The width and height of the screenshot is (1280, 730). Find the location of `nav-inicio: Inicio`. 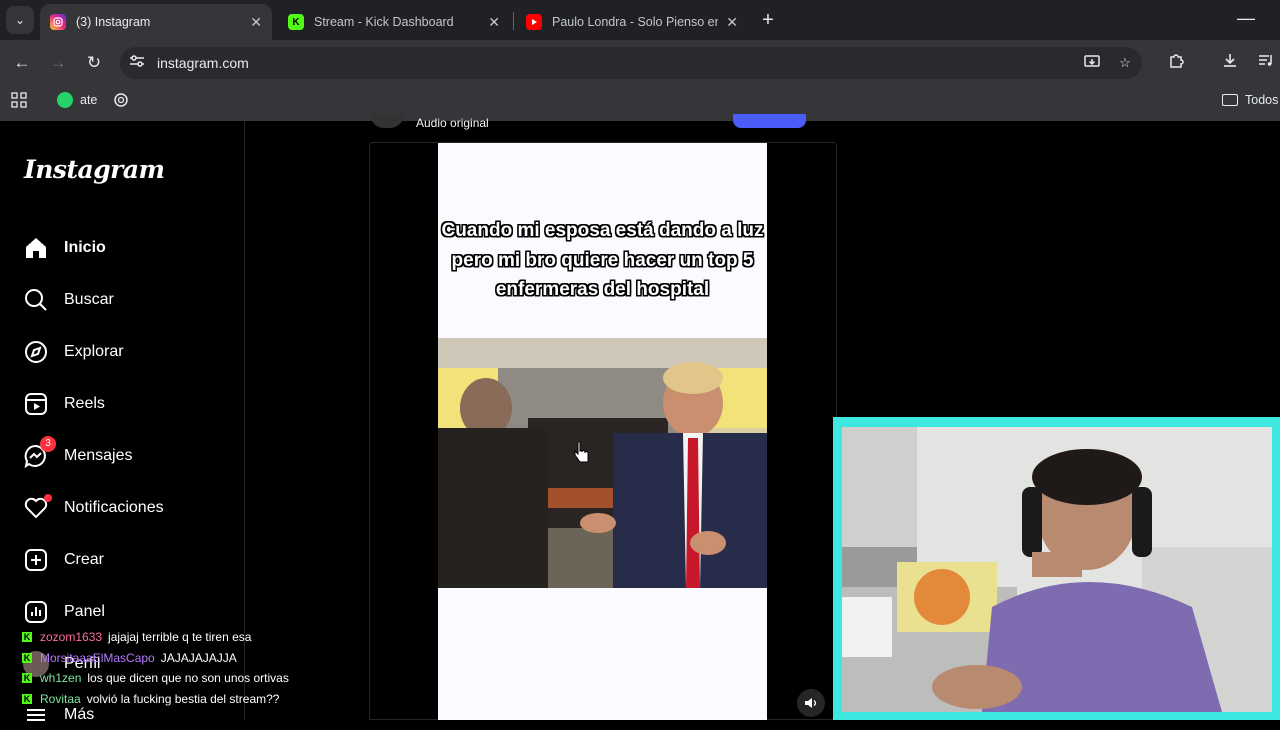

nav-inicio: Inicio is located at coordinates (64, 248).